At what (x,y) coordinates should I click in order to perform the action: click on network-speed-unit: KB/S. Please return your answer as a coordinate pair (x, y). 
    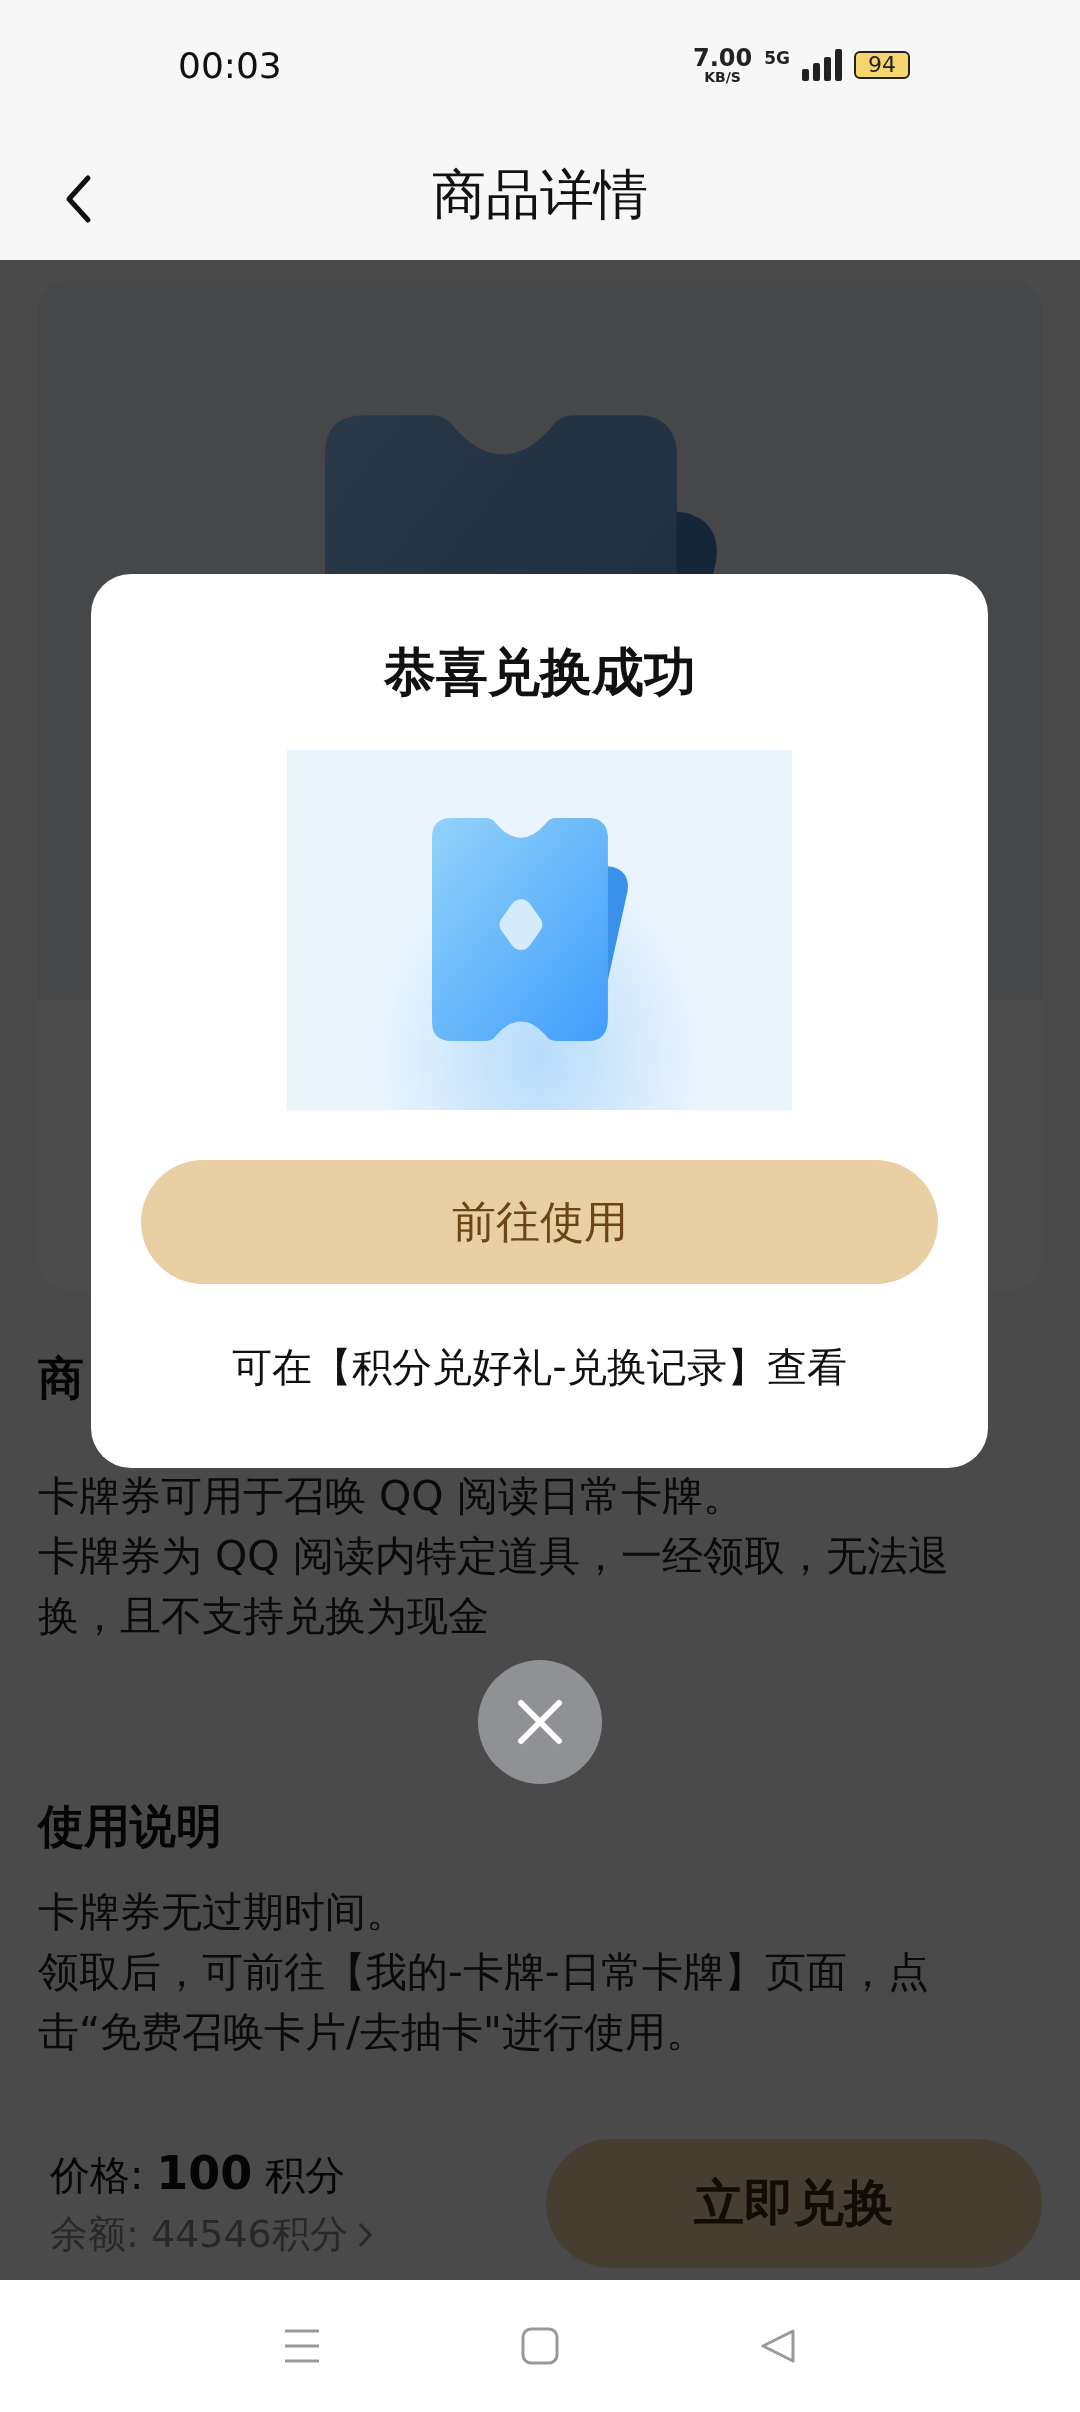
    Looking at the image, I should click on (722, 77).